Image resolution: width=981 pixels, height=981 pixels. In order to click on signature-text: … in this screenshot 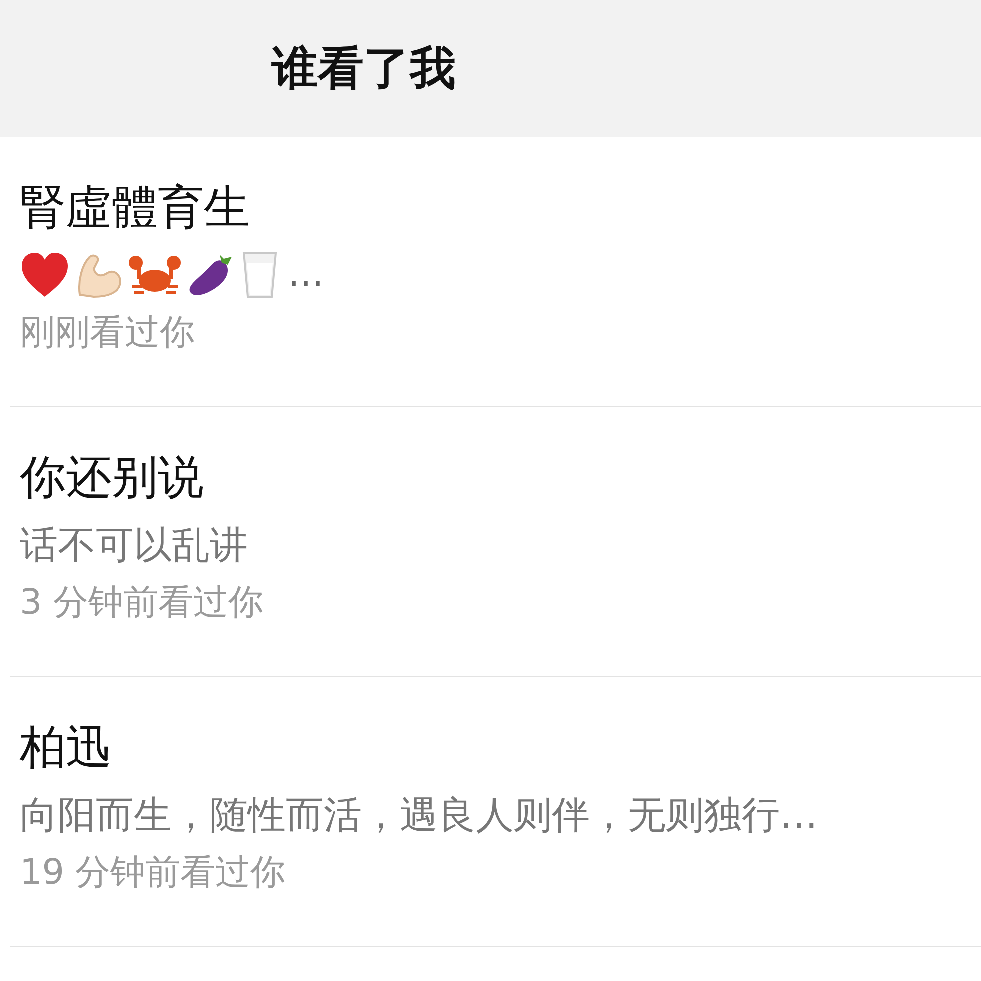, I will do `click(306, 275)`.